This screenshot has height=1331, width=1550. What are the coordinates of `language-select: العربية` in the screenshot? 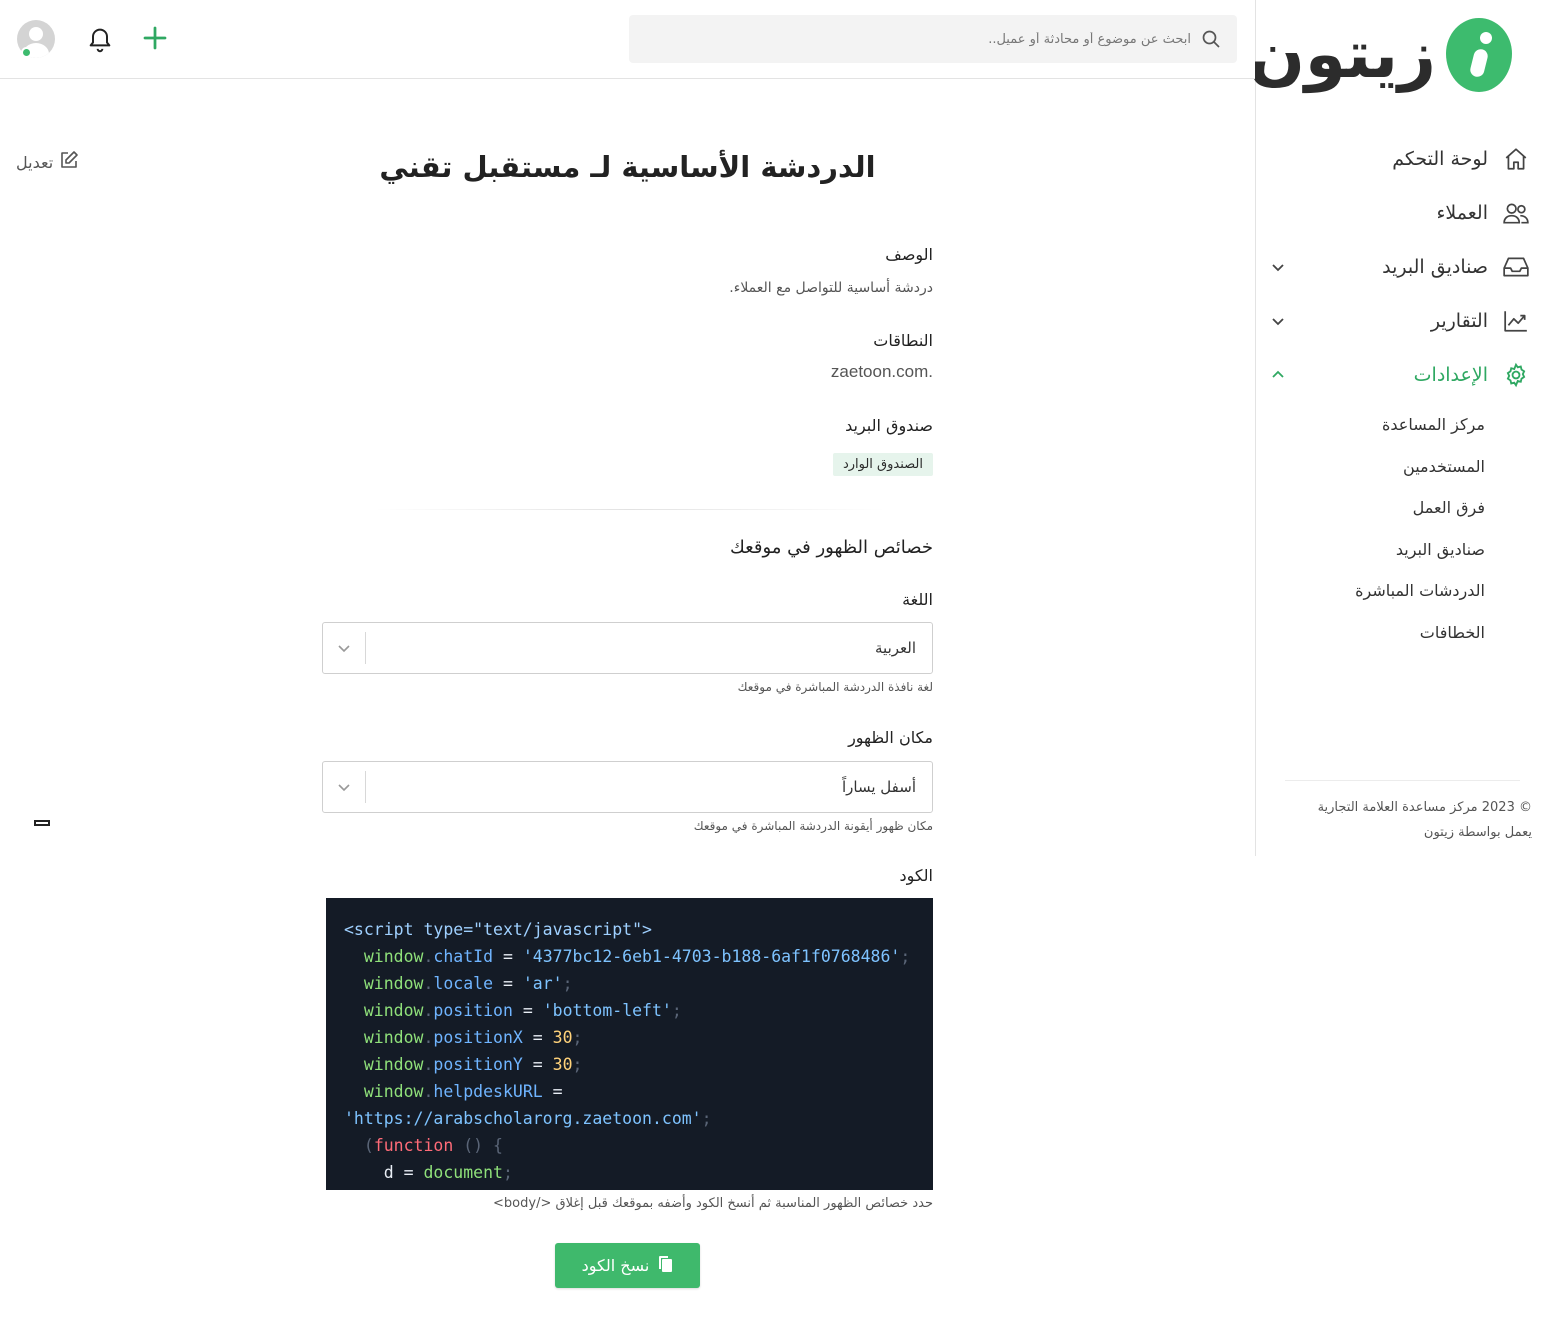 It's located at (627, 648).